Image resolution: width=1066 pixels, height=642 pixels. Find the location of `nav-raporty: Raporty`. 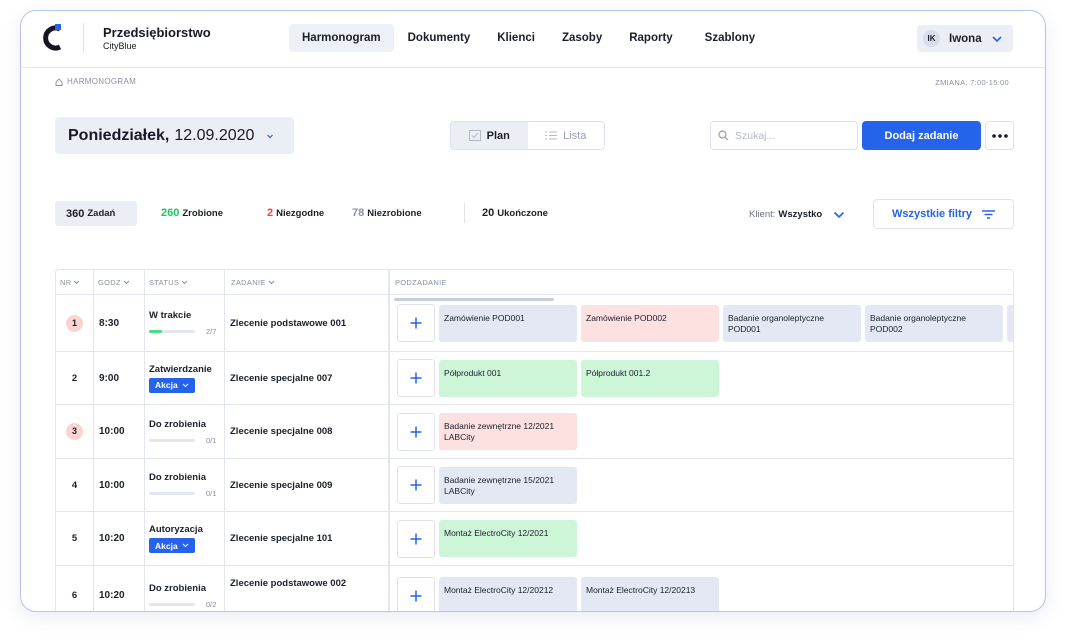

nav-raporty: Raporty is located at coordinates (650, 38).